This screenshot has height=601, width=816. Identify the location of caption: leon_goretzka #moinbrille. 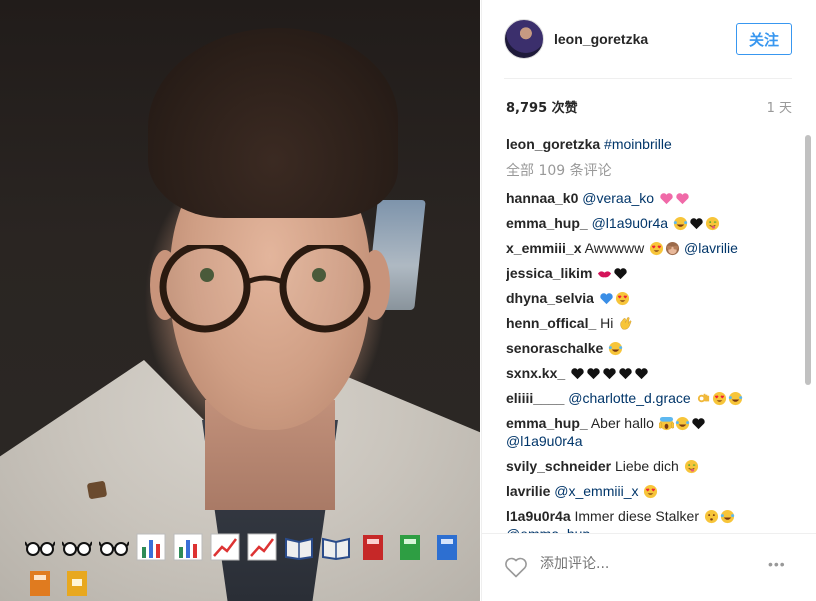
(653, 144).